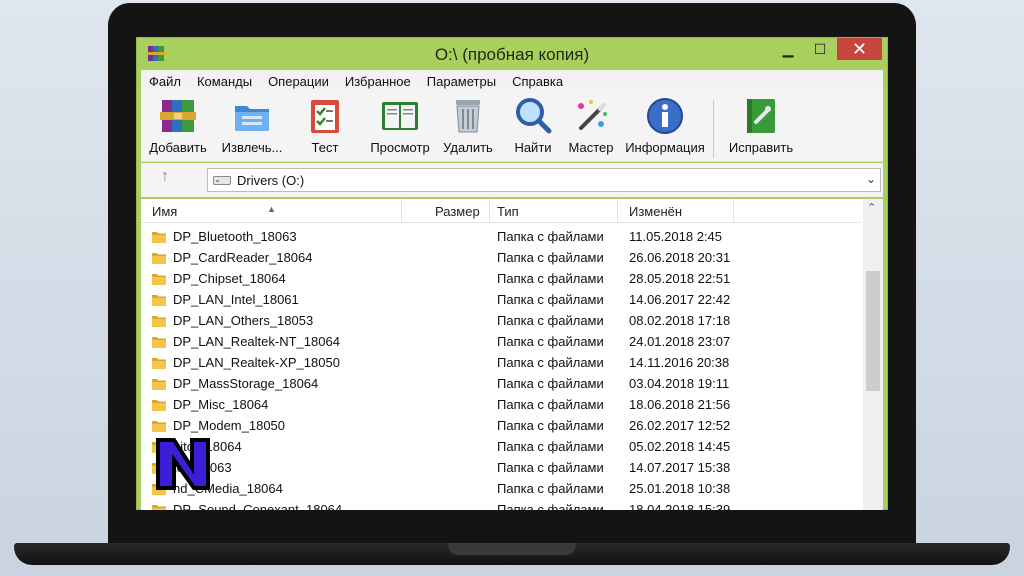  Describe the element at coordinates (221, 404) in the screenshot. I see `file-name: DP_Misc_18064` at that location.